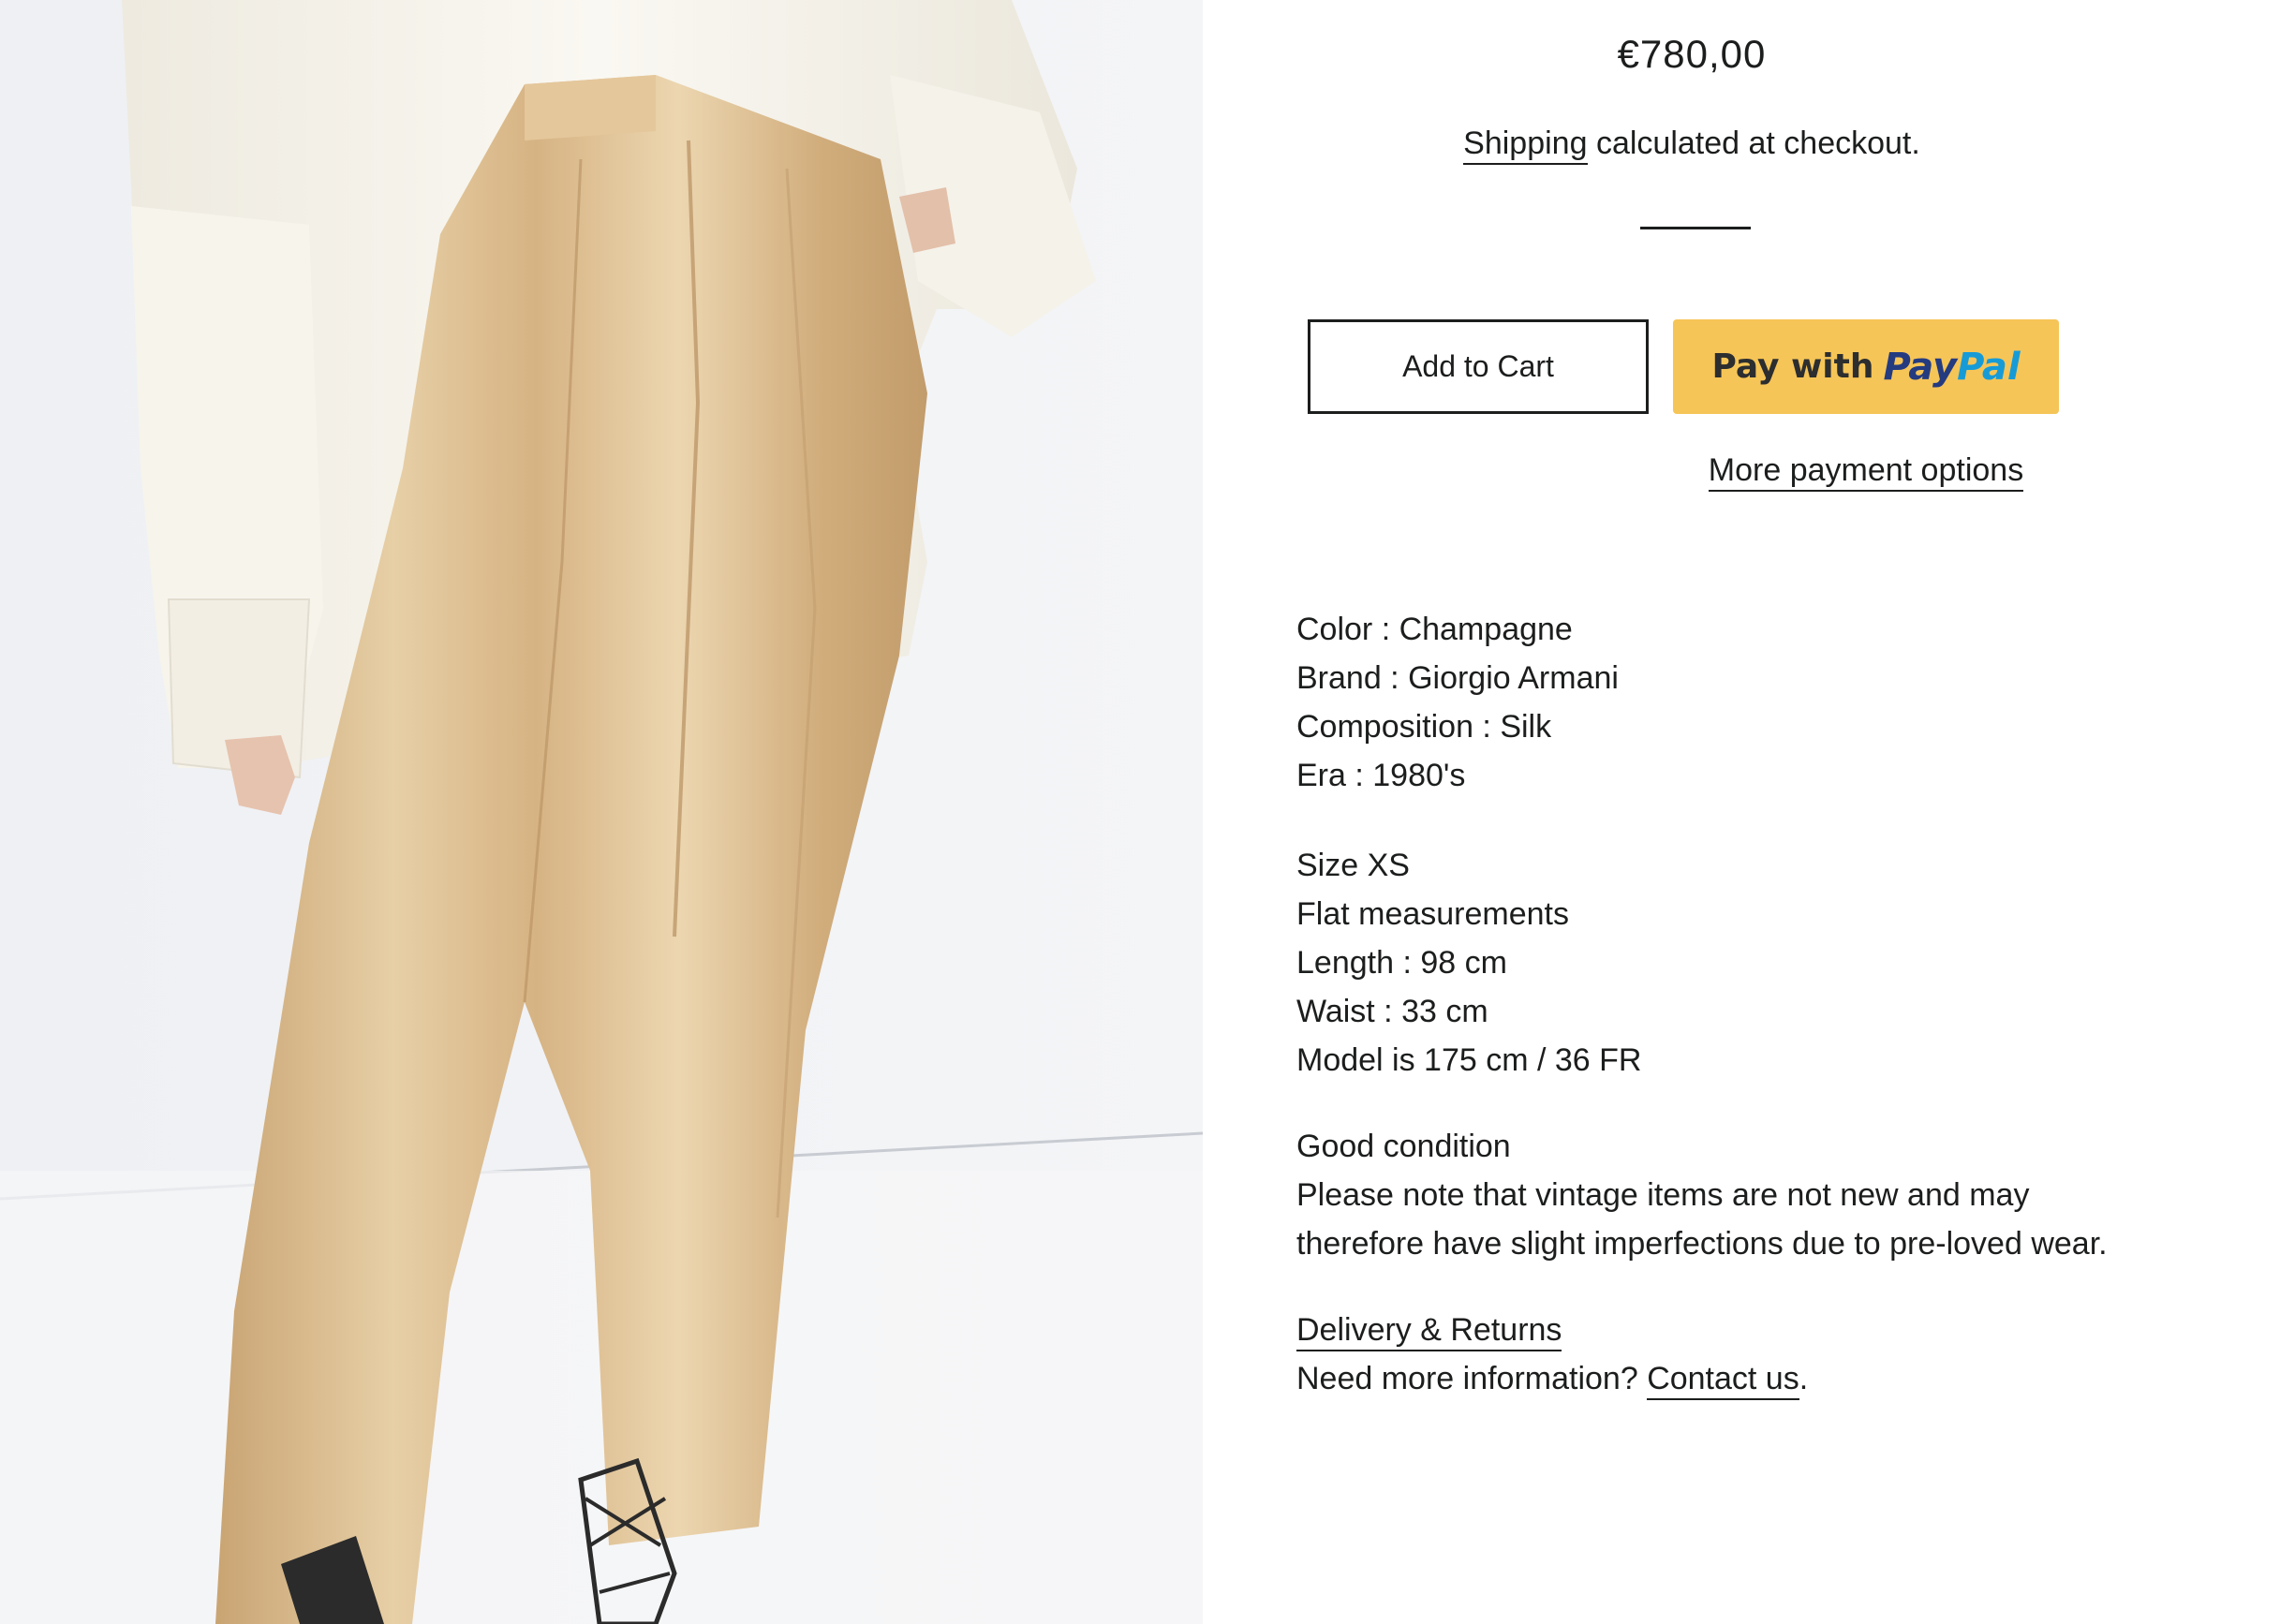 Image resolution: width=2280 pixels, height=1624 pixels. Describe the element at coordinates (1709, 1330) in the screenshot. I see `delivery-returns: Delivery & Returns` at that location.